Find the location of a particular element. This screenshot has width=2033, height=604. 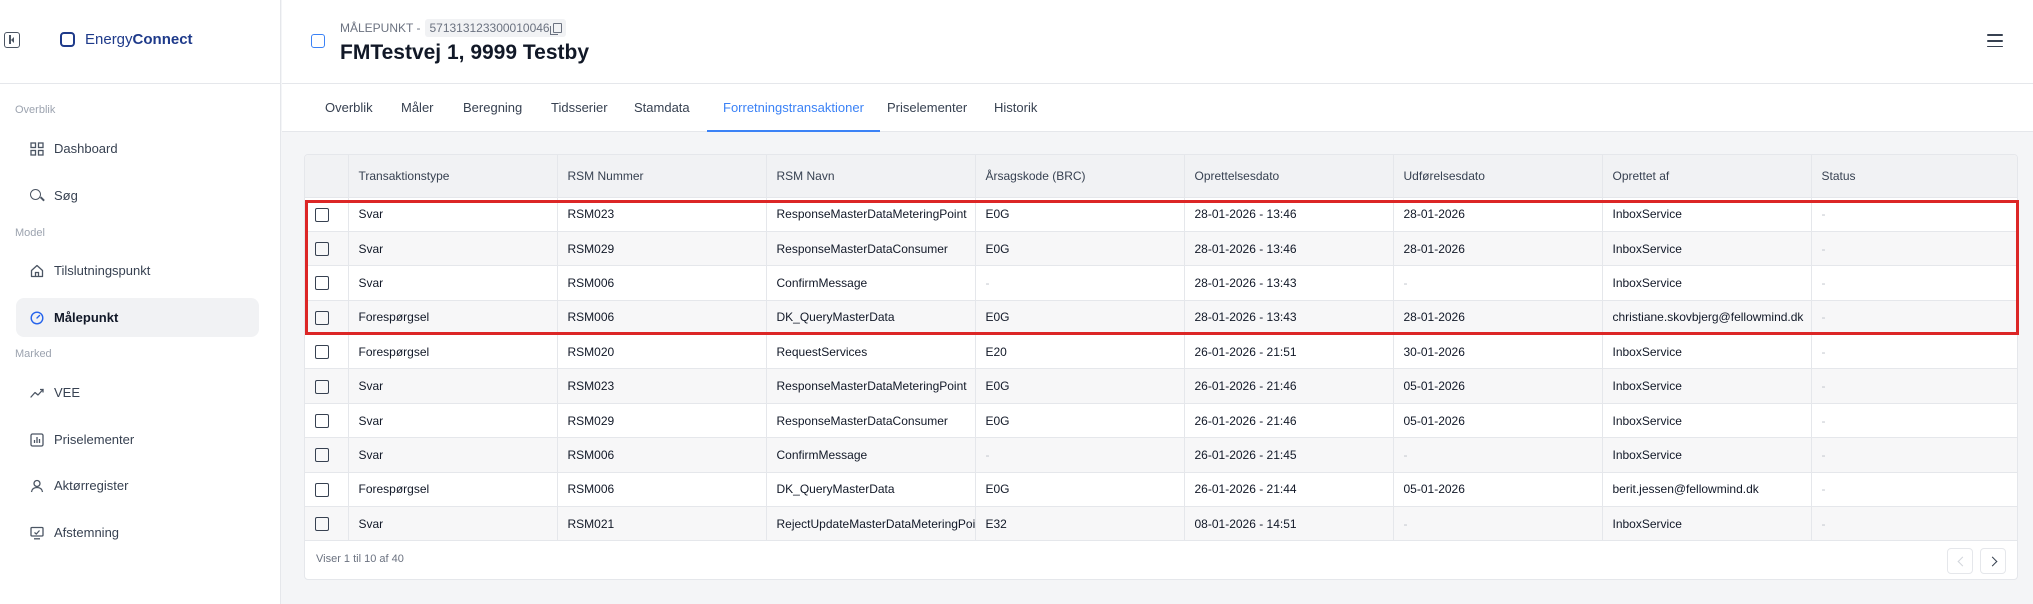

table-cell: ConfirmMessage is located at coordinates (871, 283).